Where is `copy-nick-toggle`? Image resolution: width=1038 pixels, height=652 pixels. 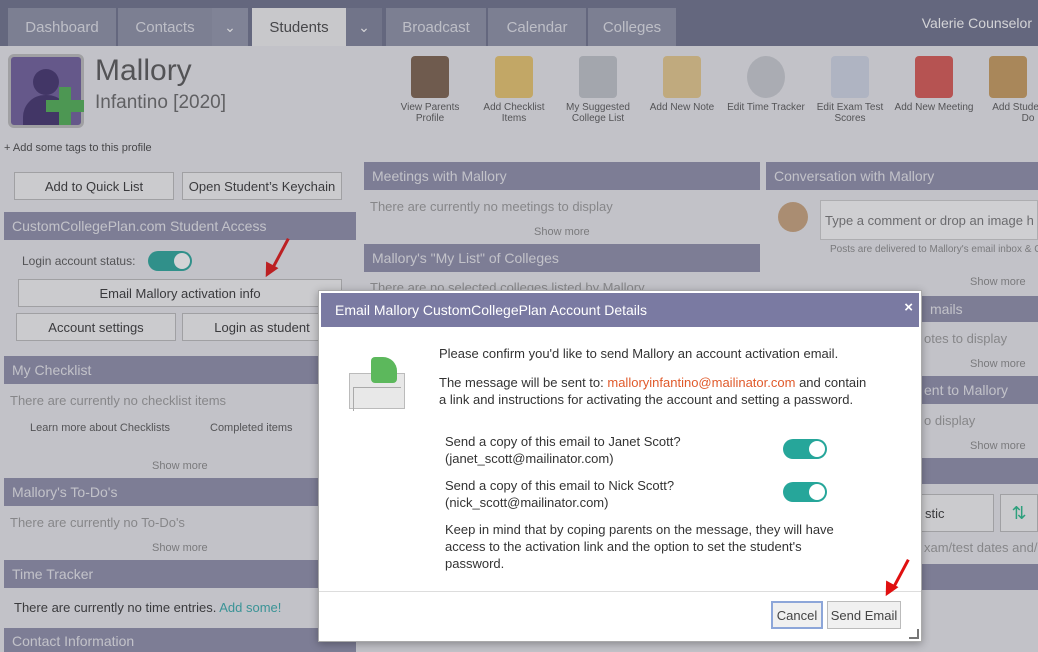
copy-nick-toggle is located at coordinates (805, 492).